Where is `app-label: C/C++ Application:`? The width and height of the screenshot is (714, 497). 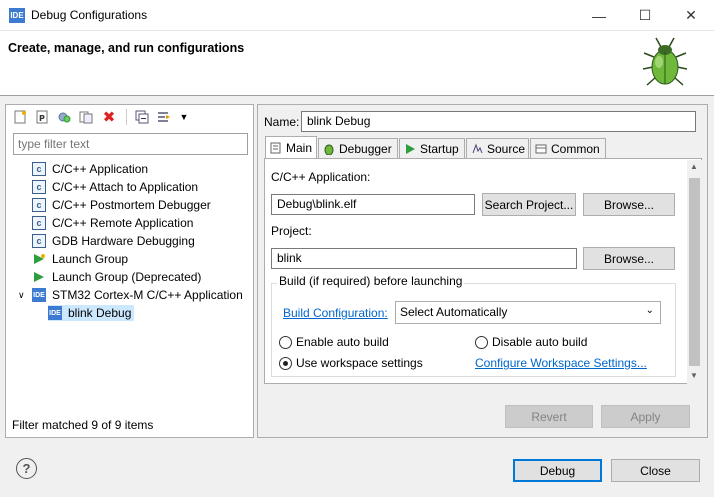 app-label: C/C++ Application: is located at coordinates (321, 177).